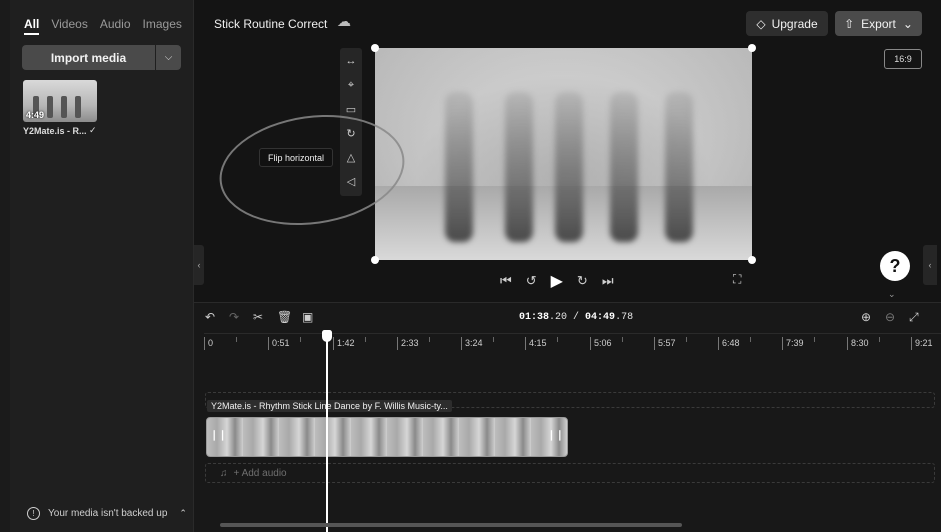 The height and width of the screenshot is (532, 941). I want to click on diamond-icon: ◇, so click(761, 23).